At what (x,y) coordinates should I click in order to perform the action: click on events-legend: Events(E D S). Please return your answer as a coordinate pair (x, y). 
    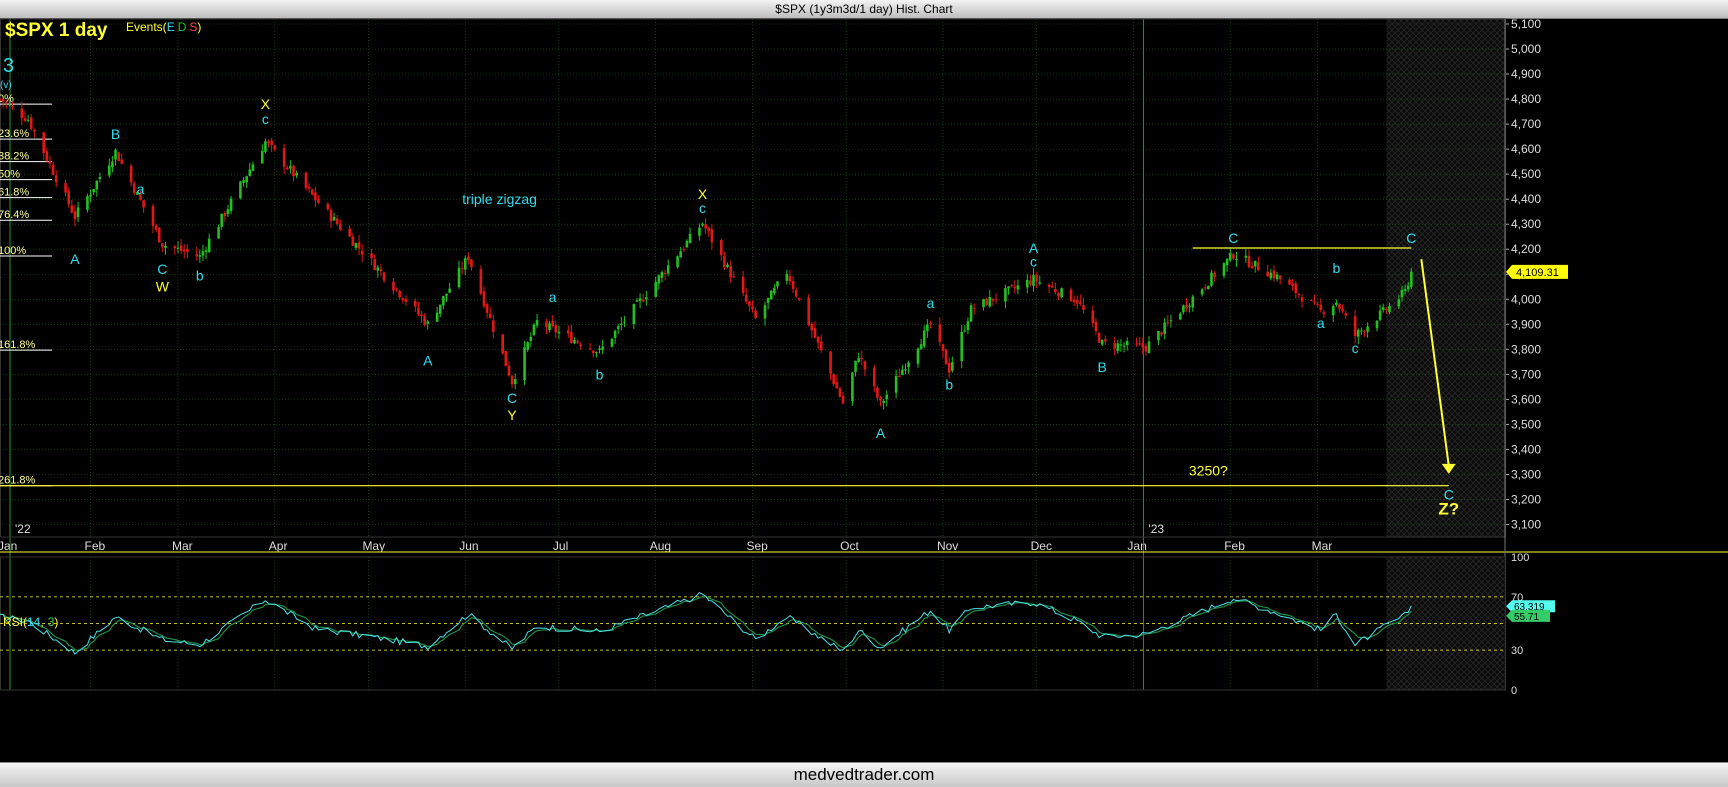
    Looking at the image, I should click on (163, 27).